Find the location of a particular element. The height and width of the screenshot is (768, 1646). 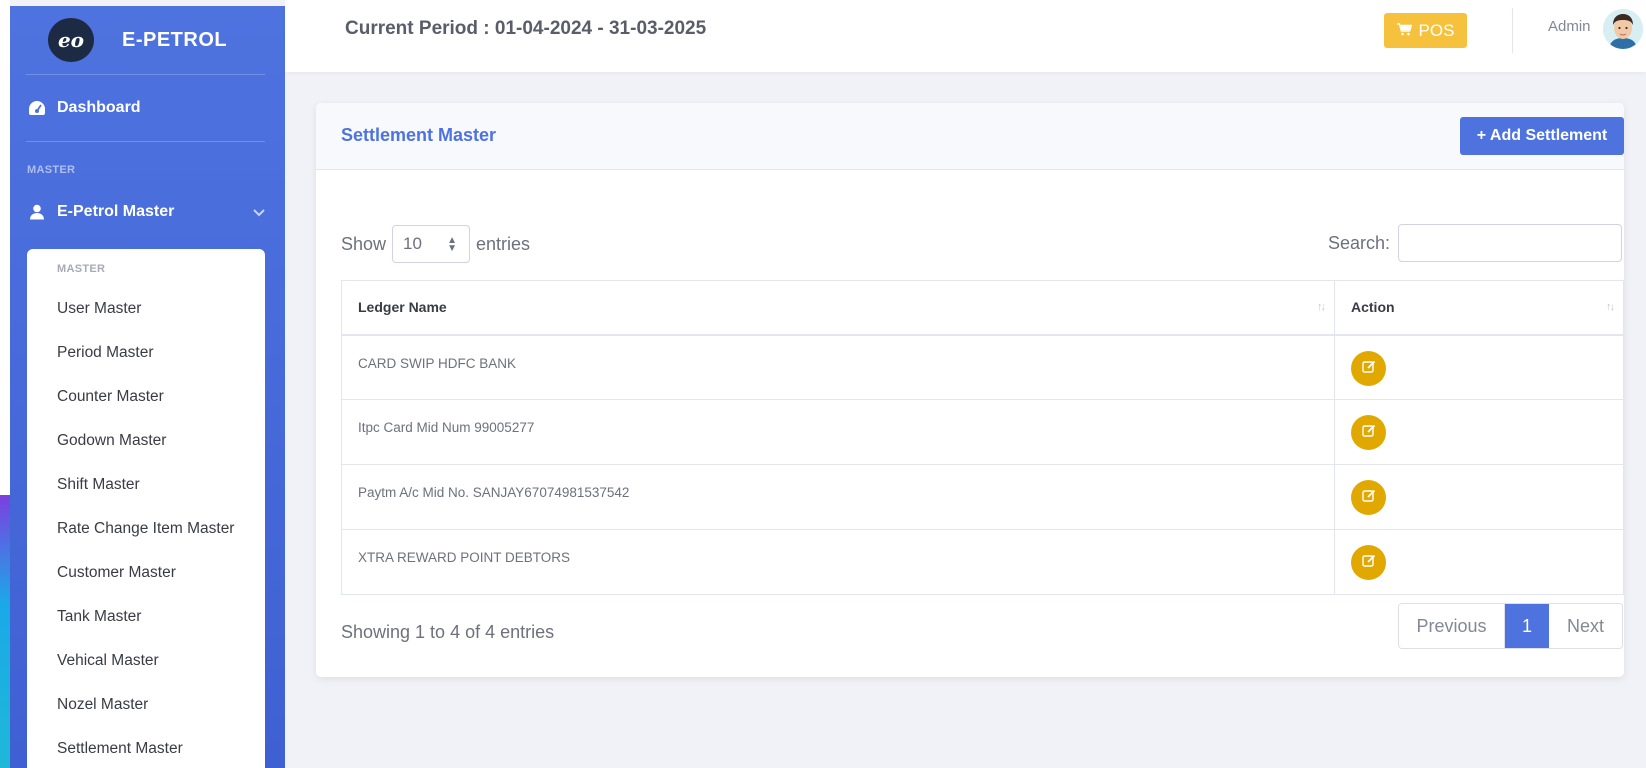

sidebar-divider is located at coordinates (145, 141).